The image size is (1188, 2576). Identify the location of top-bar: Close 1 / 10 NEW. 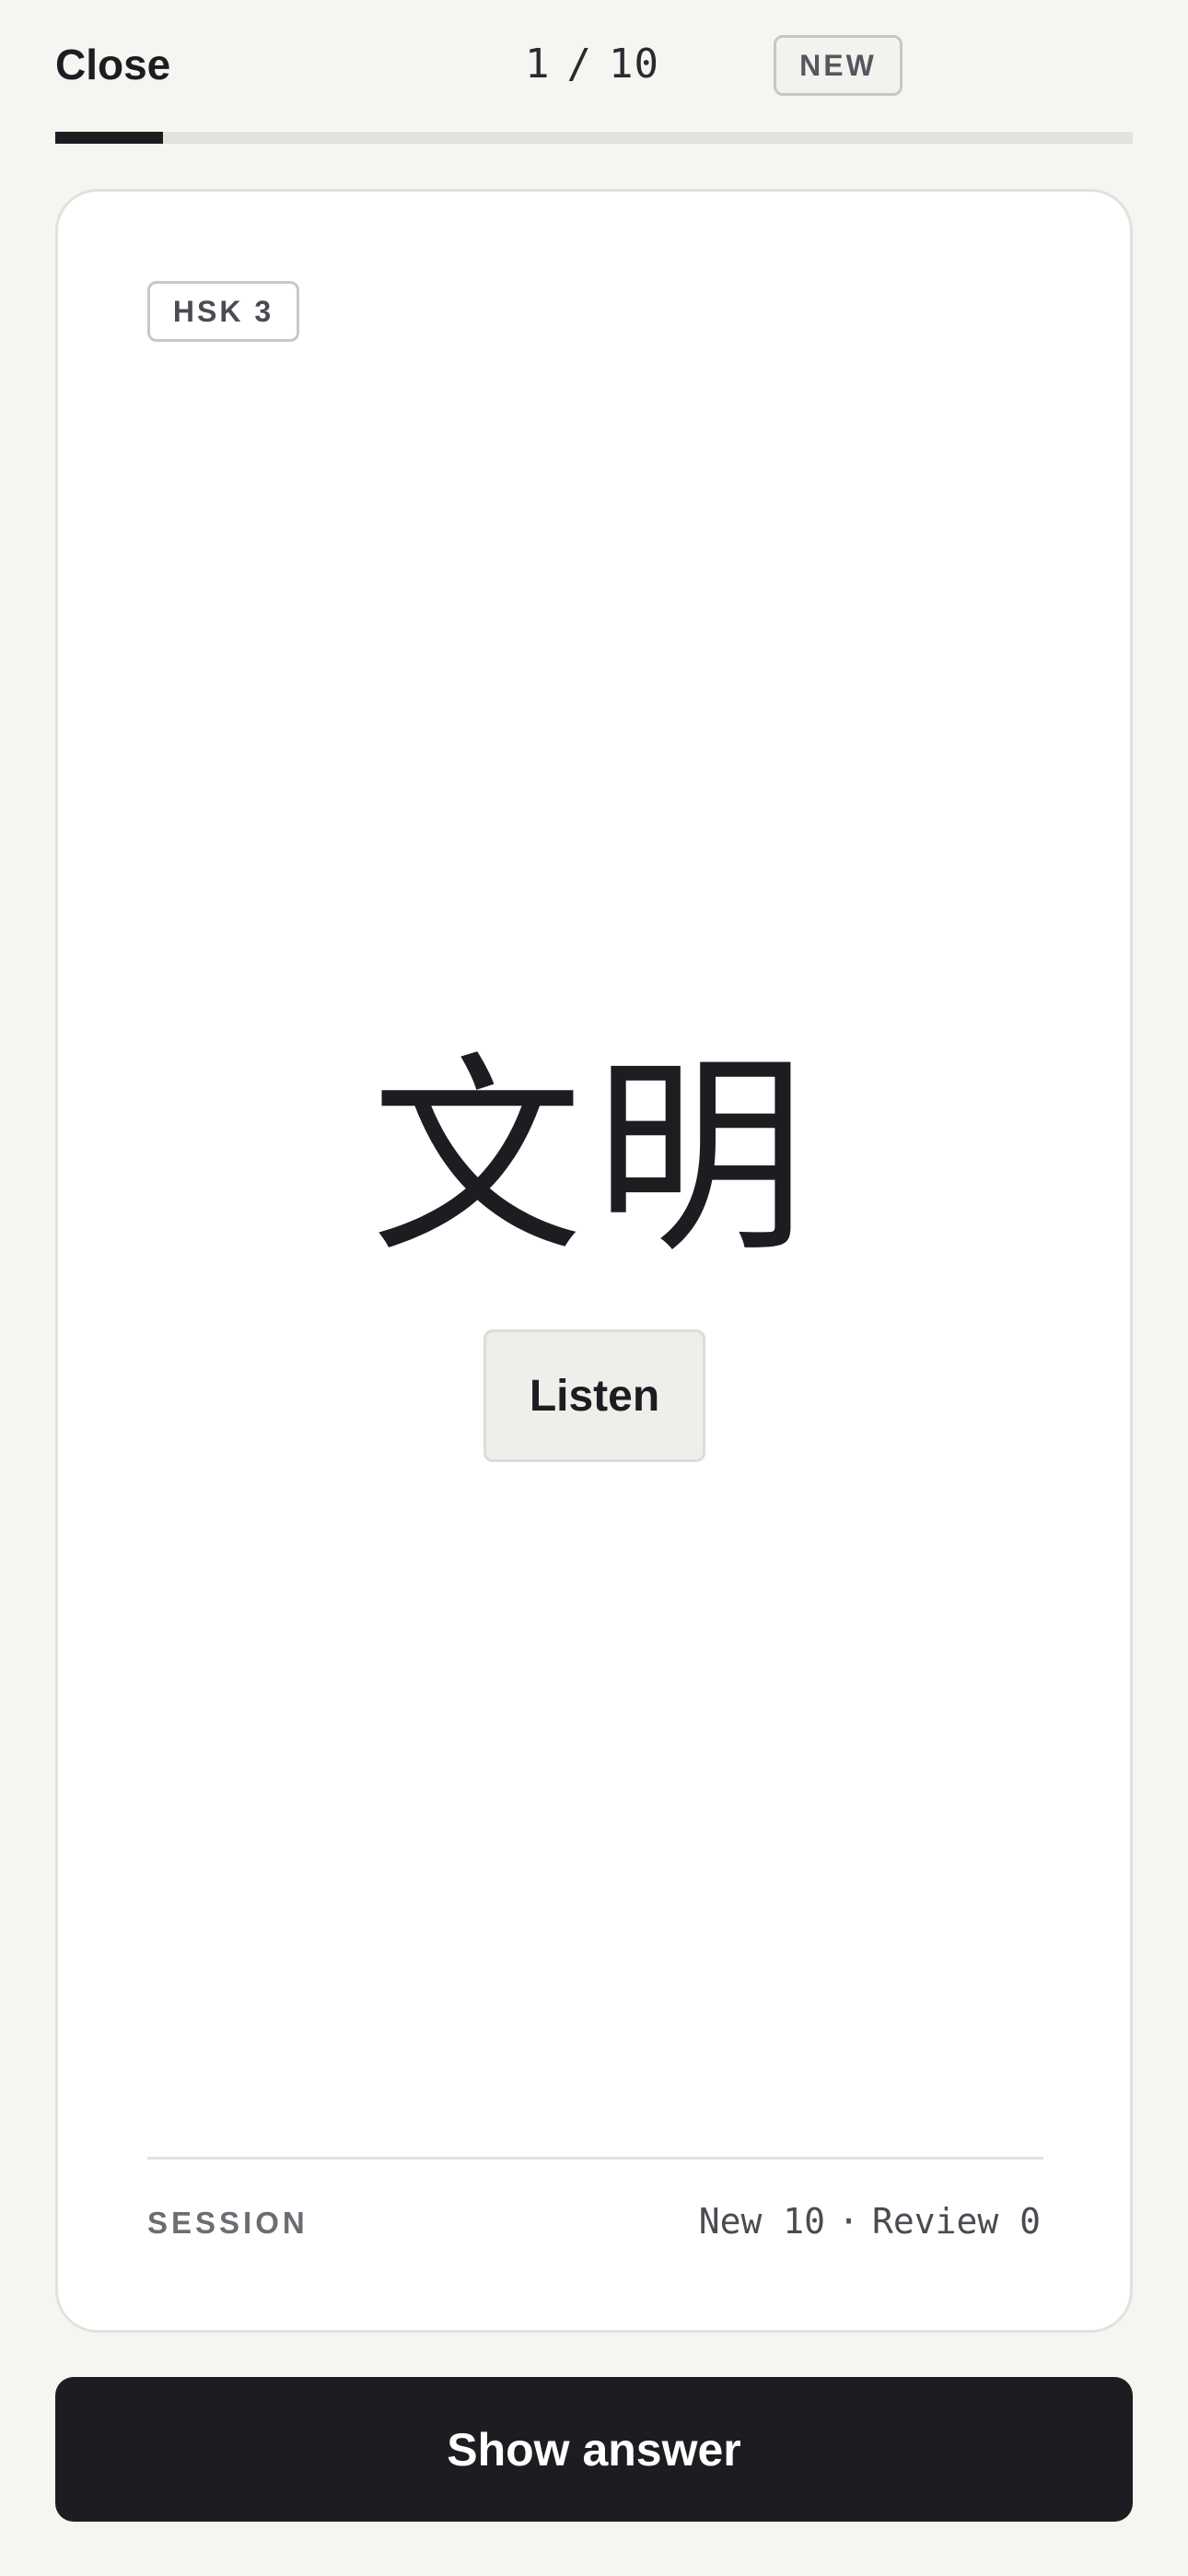
(594, 72).